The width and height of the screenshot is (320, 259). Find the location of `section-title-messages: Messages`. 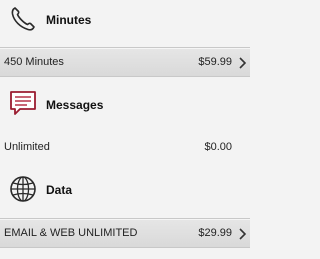

section-title-messages: Messages is located at coordinates (75, 105).